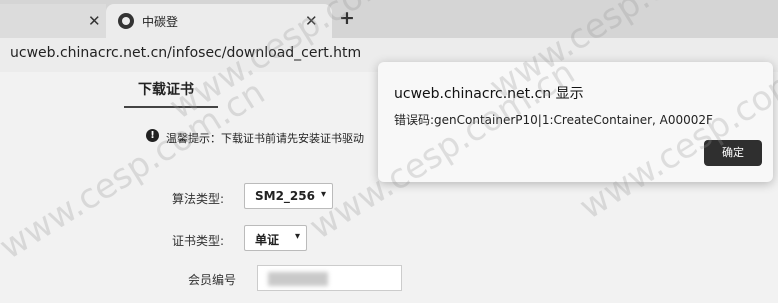  What do you see at coordinates (198, 241) in the screenshot?
I see `cert-type-label: 证书类型:` at bounding box center [198, 241].